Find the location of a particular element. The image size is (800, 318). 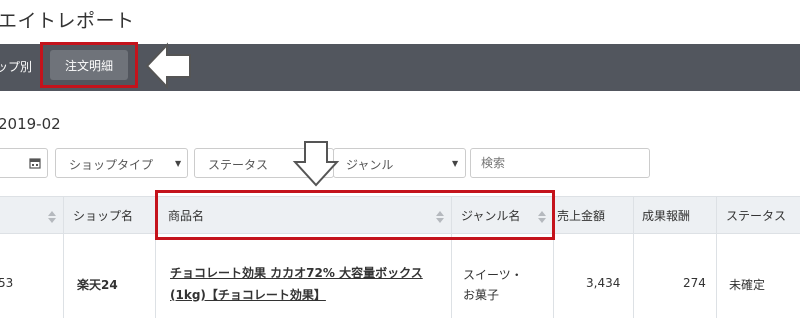

left-arrow-icon is located at coordinates (168, 66).